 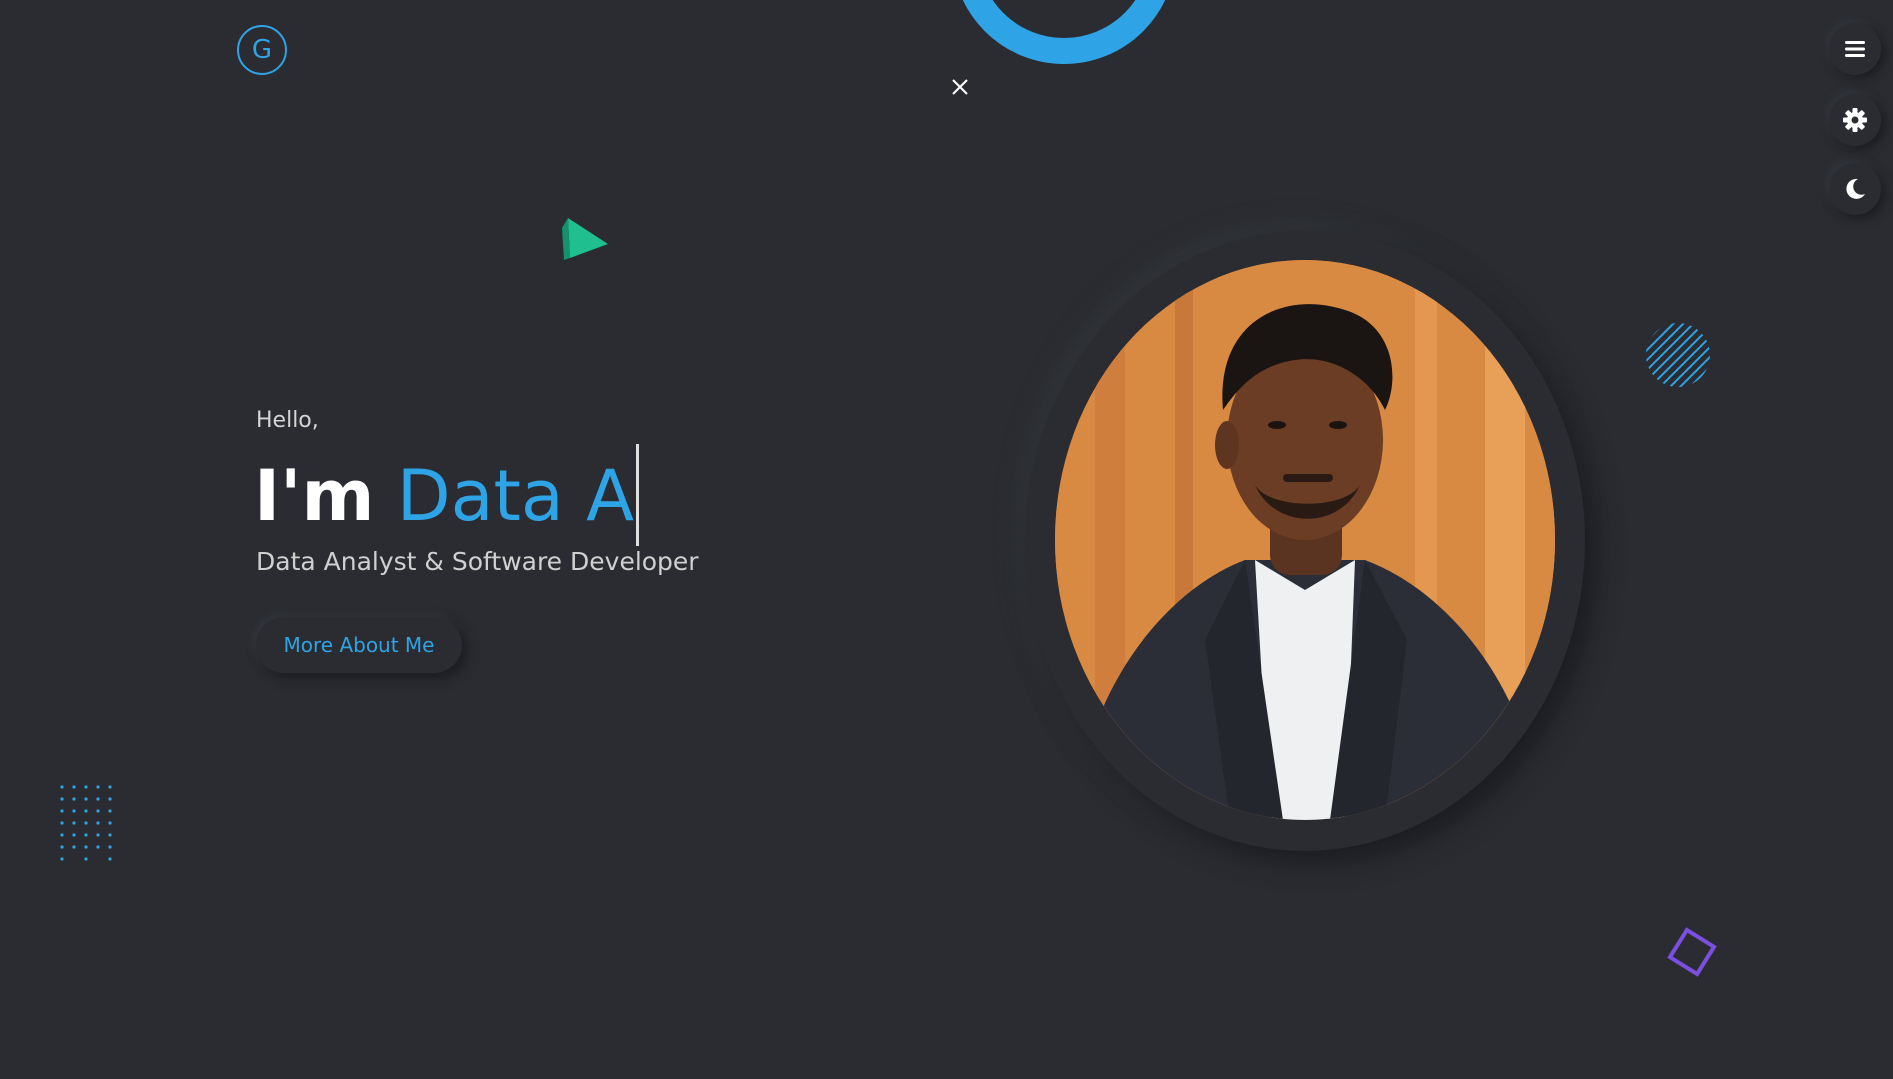 What do you see at coordinates (314, 496) in the screenshot?
I see `headline-im: I'm` at bounding box center [314, 496].